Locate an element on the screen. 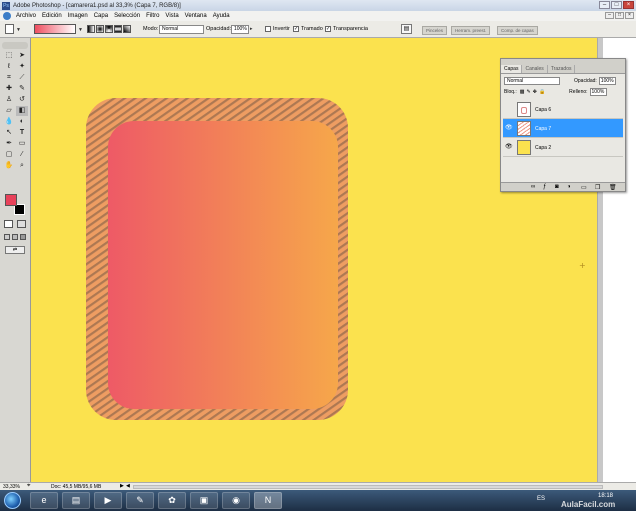 Image resolution: width=636 pixels, height=511 pixels. standard-mode-button is located at coordinates (8, 224).